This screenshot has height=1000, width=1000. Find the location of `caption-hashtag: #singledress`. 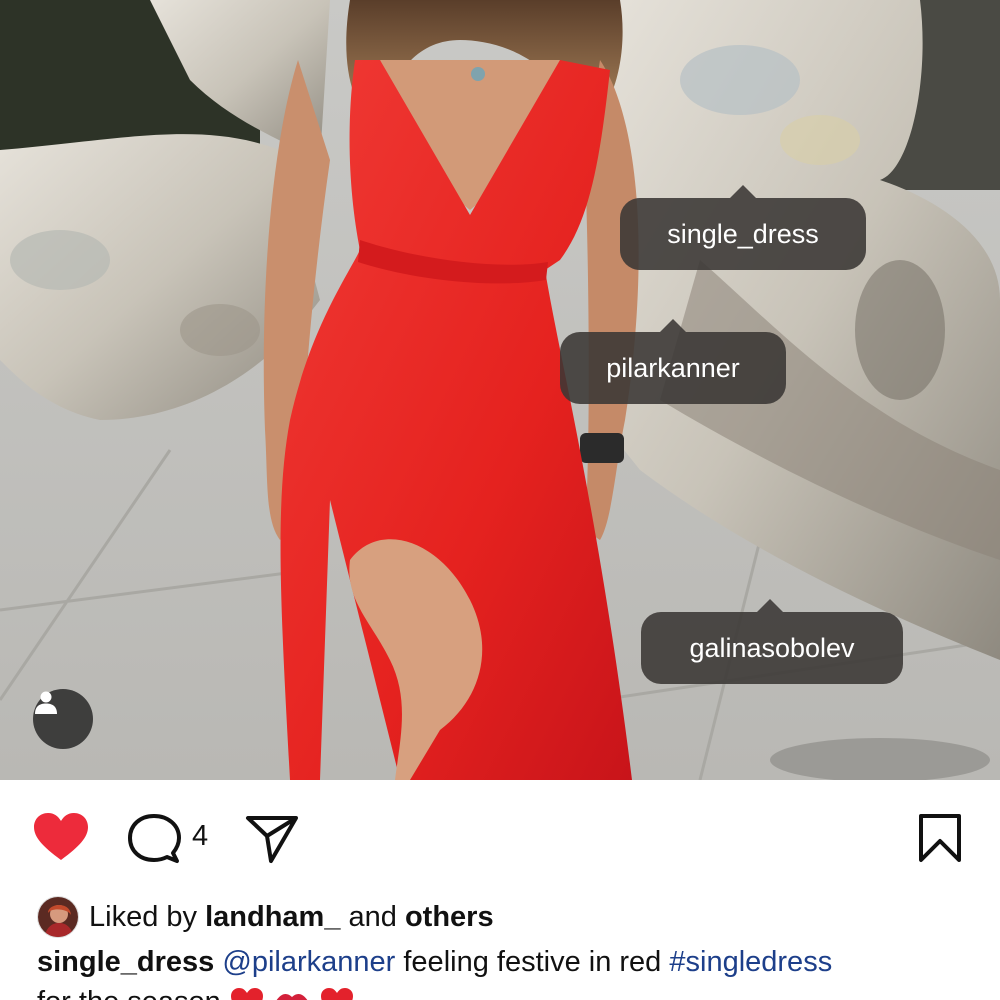

caption-hashtag: #singledress is located at coordinates (750, 962).